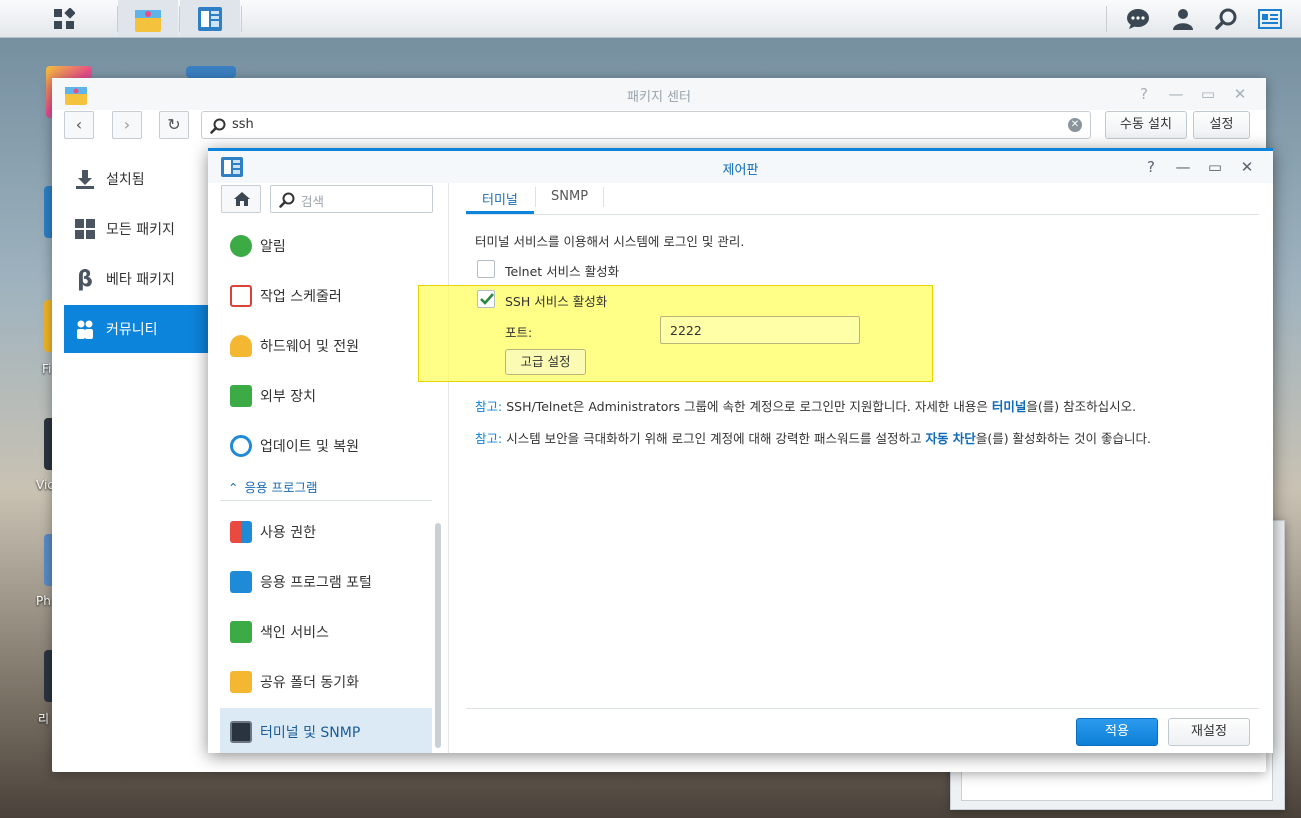 Image resolution: width=1301 pixels, height=818 pixels. I want to click on calendar-icon, so click(241, 296).